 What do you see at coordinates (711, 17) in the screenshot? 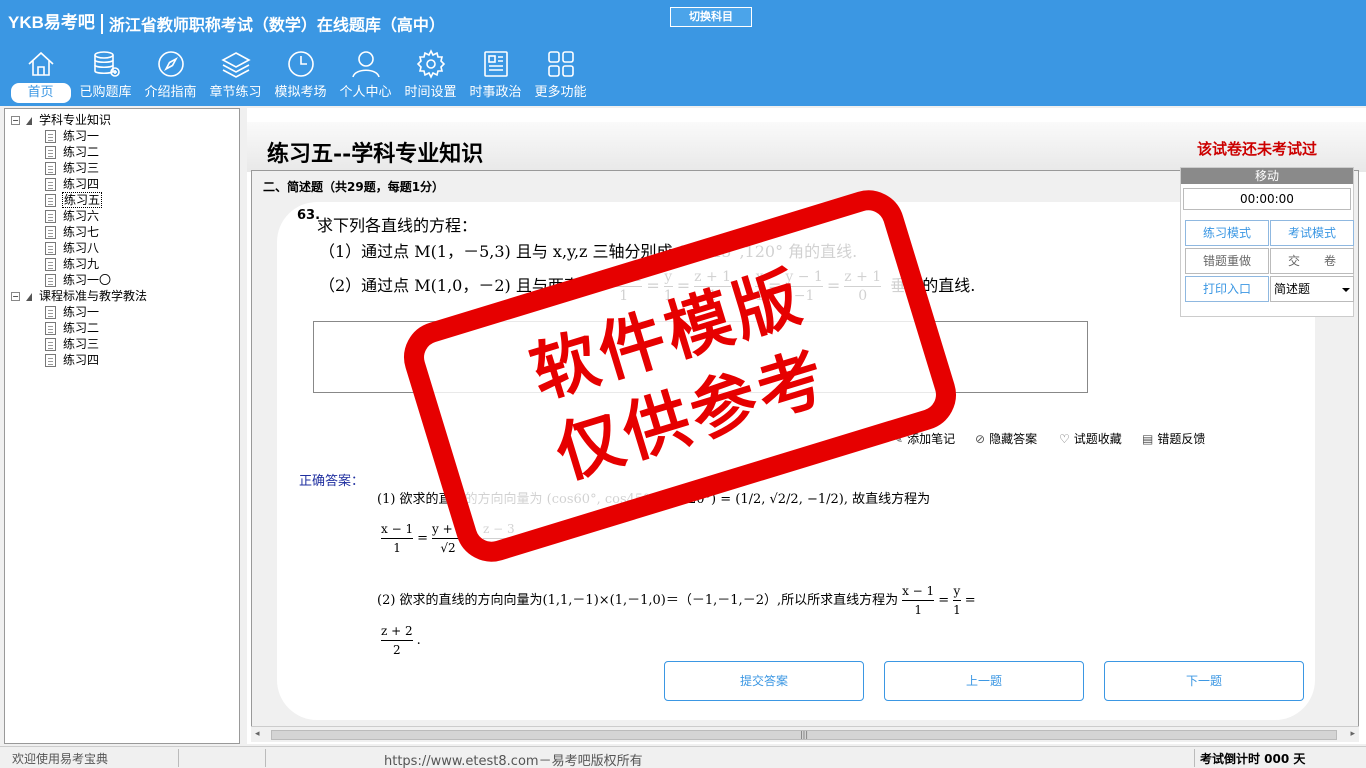
I see `switch-subject-button: 切换科目` at bounding box center [711, 17].